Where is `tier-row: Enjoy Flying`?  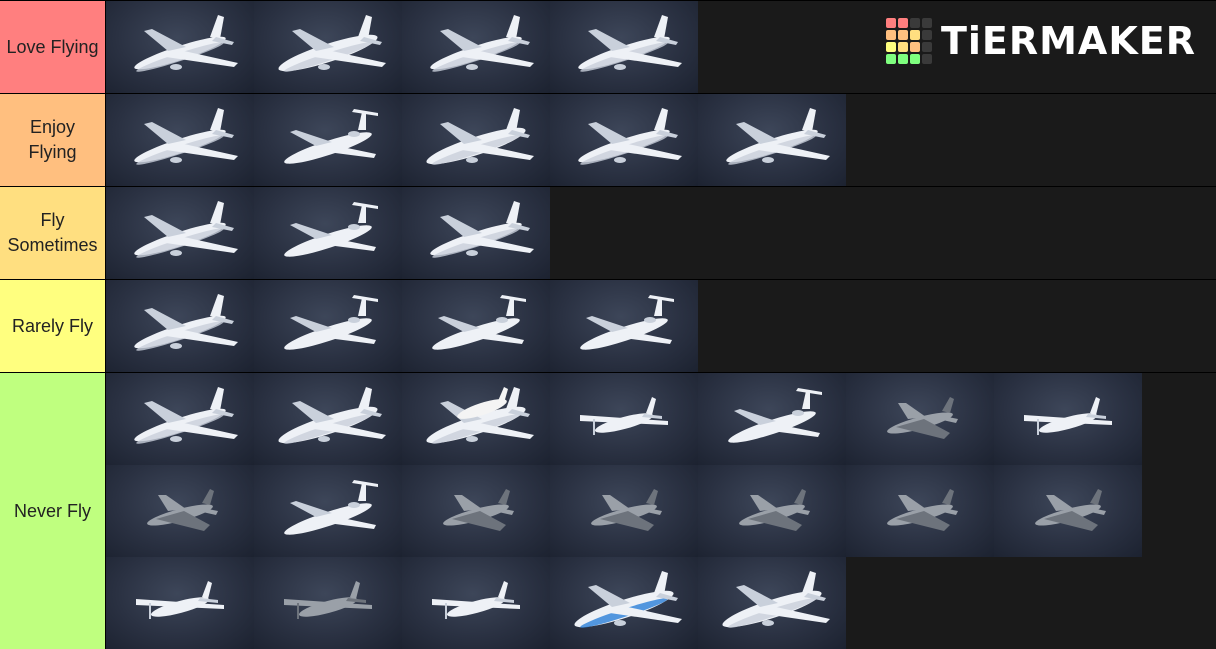
tier-row: Enjoy Flying is located at coordinates (608, 140).